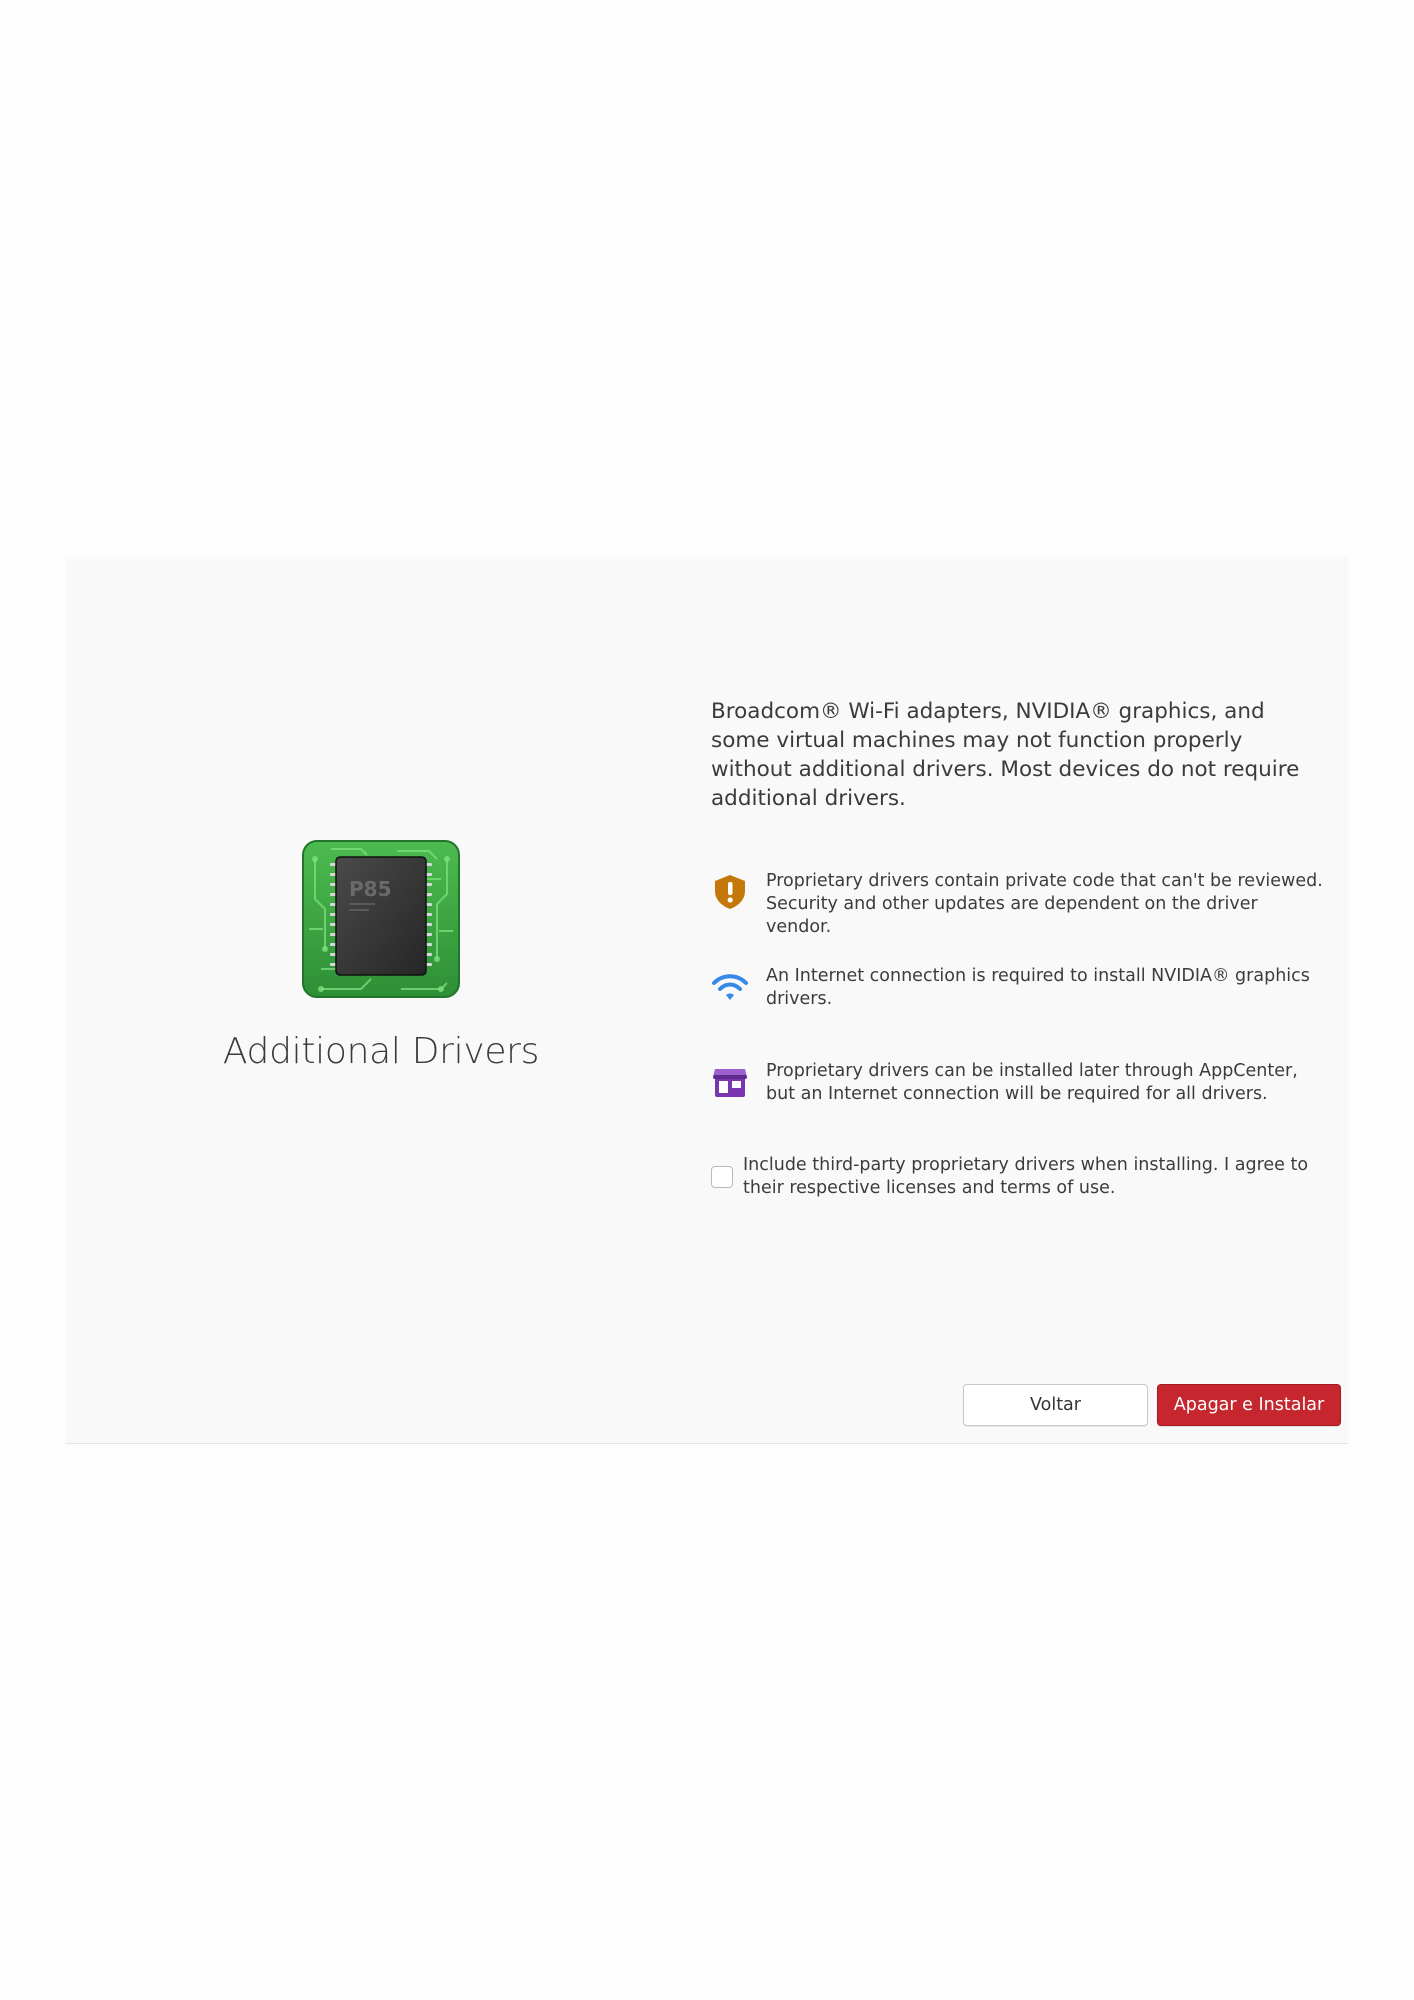 This screenshot has width=1414, height=2000. I want to click on include-drivers-checkbox, so click(722, 1177).